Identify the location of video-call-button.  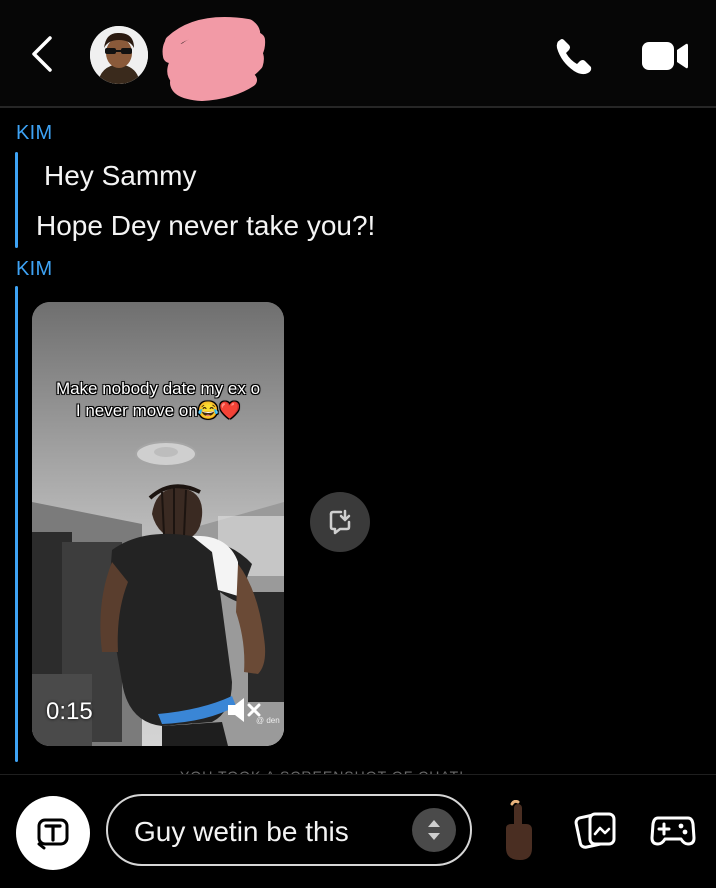
(665, 56).